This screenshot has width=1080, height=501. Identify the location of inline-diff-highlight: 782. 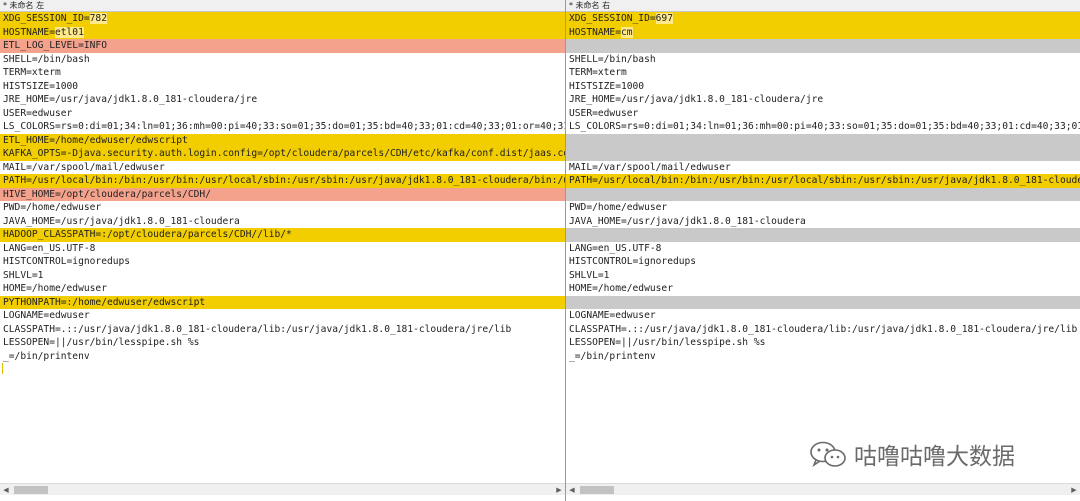
(98, 18).